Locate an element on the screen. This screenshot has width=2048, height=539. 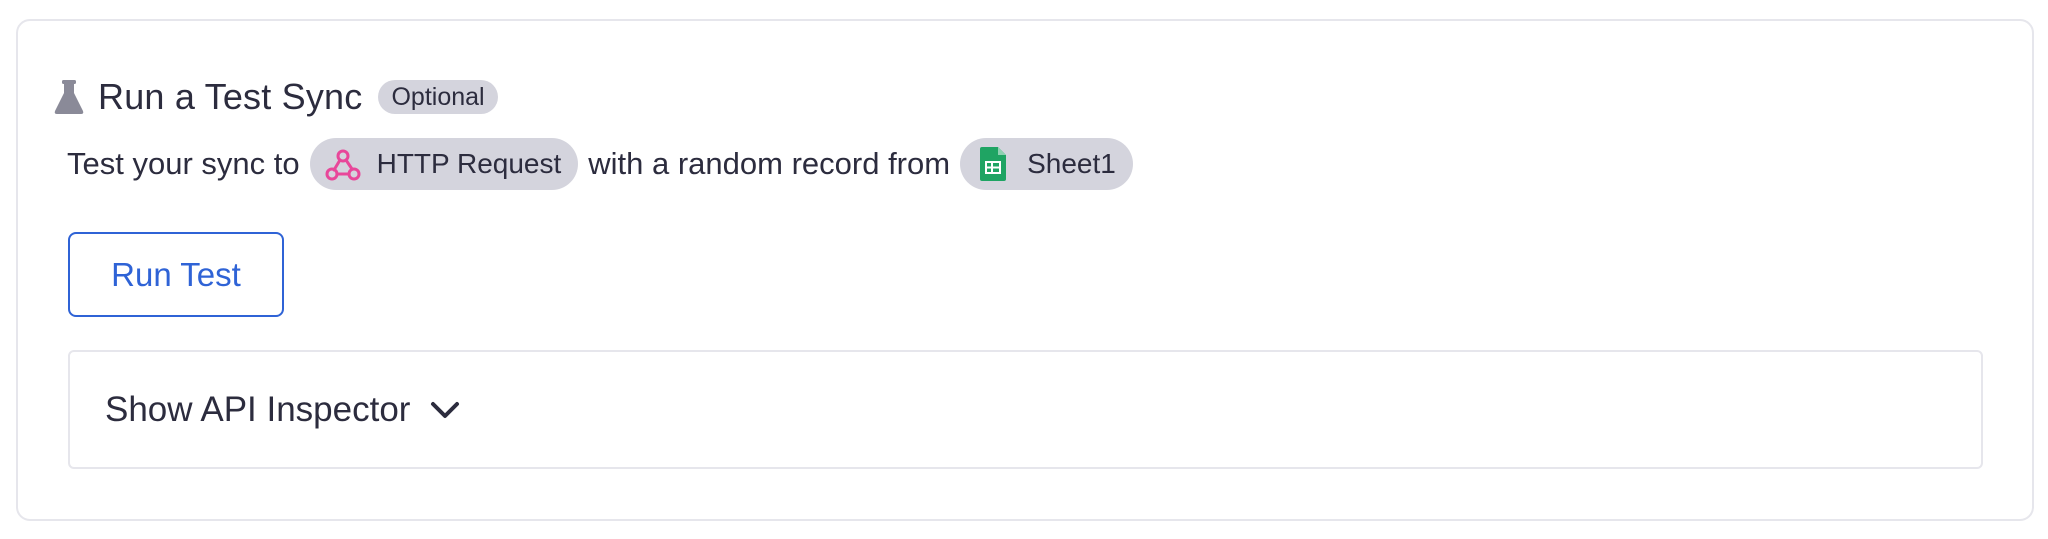
source-label: Sheet1 is located at coordinates (1071, 163).